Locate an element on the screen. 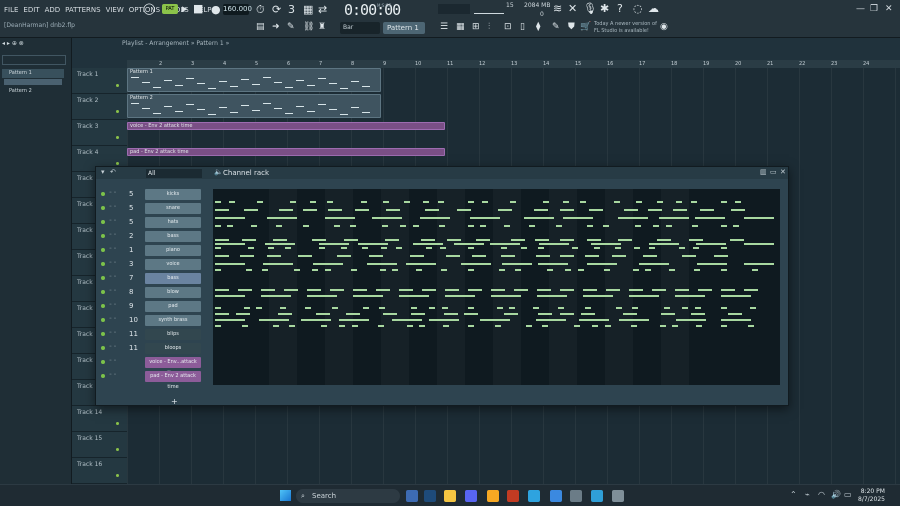 This screenshot has height=506, width=900. close-icon: ✕ is located at coordinates (889, 9).